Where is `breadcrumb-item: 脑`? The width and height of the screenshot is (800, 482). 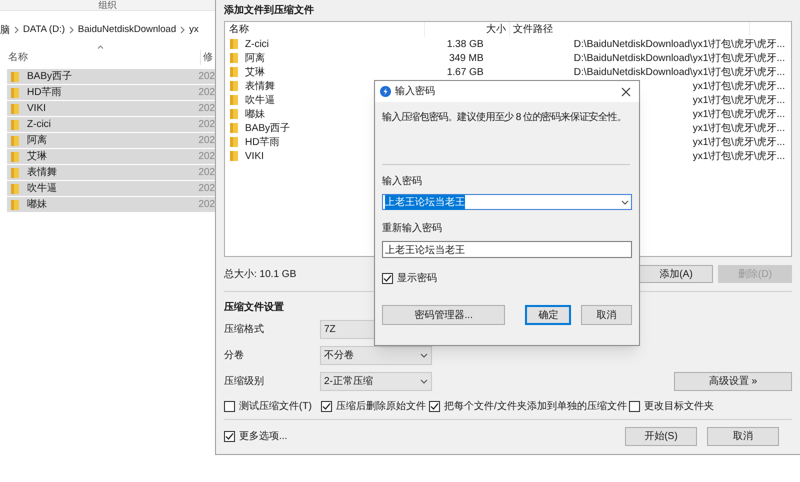
breadcrumb-item: 脑 is located at coordinates (5, 30).